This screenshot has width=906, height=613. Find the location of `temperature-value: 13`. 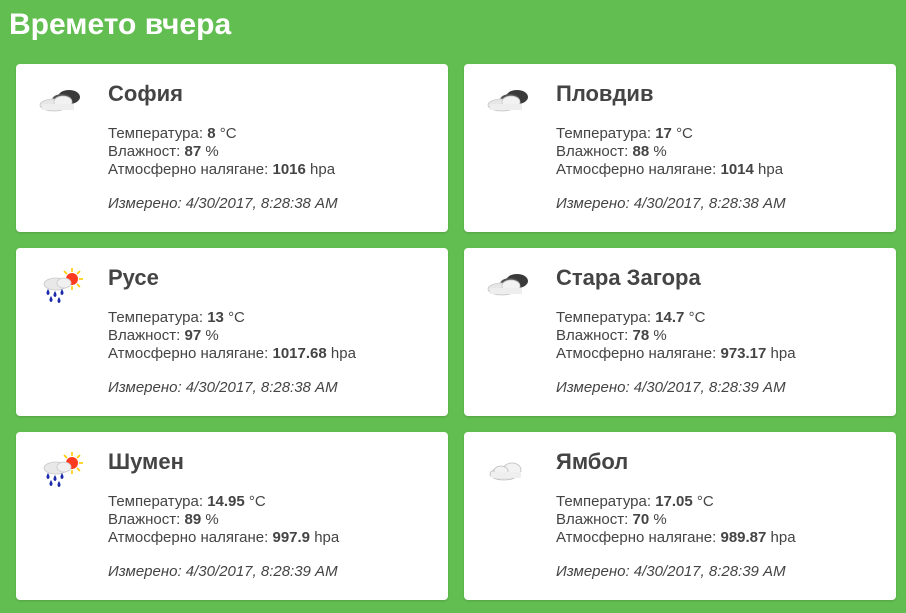

temperature-value: 13 is located at coordinates (215, 317).